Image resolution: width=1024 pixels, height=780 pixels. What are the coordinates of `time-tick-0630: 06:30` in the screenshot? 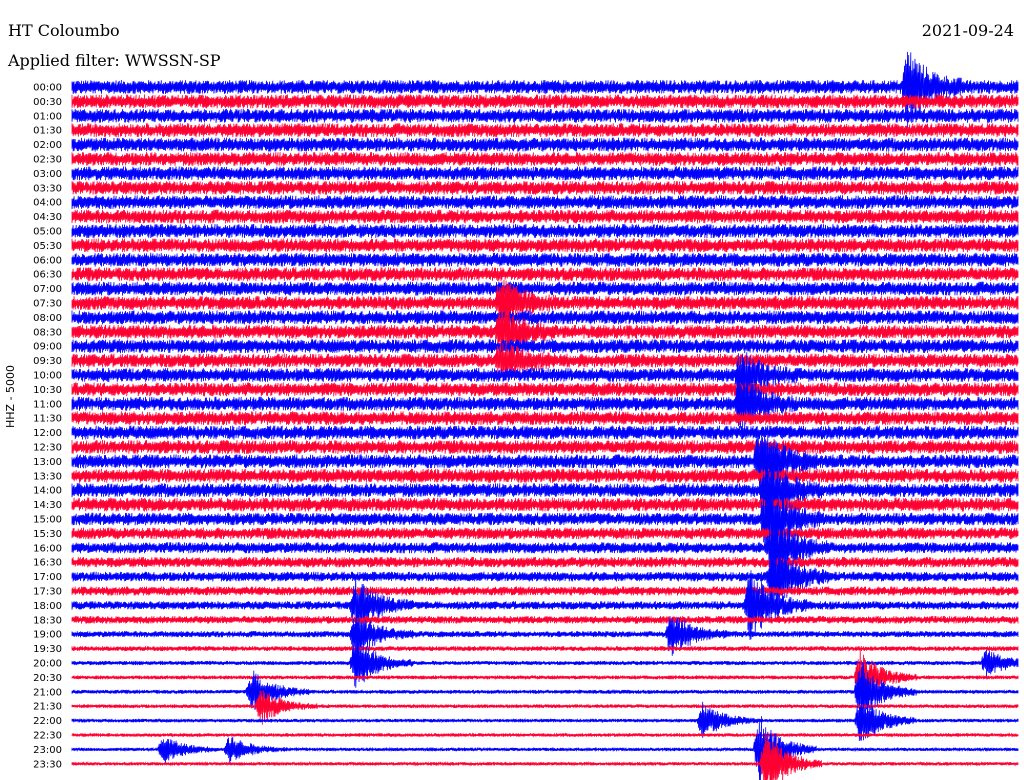 It's located at (47, 275).